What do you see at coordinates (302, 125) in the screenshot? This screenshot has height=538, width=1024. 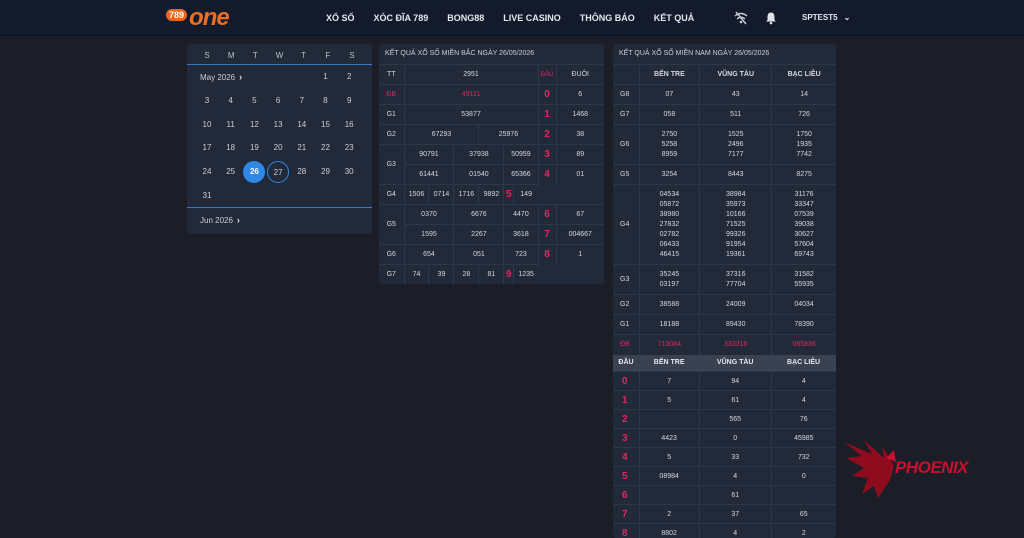 I see `calendar-day: 14` at bounding box center [302, 125].